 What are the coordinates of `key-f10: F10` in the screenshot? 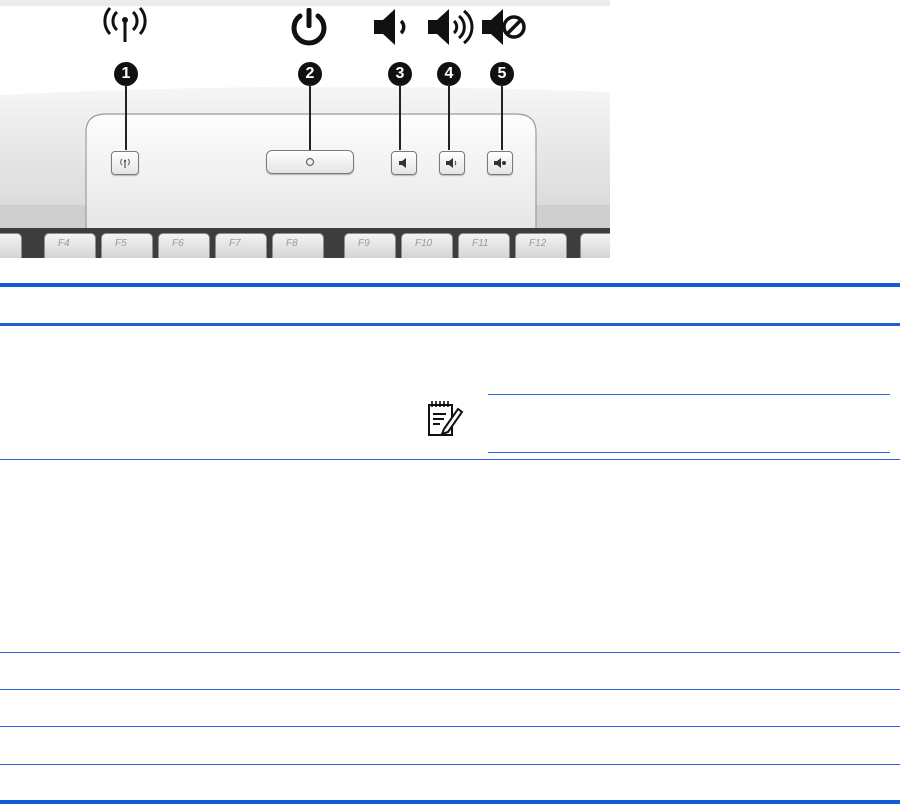 It's located at (427, 245).